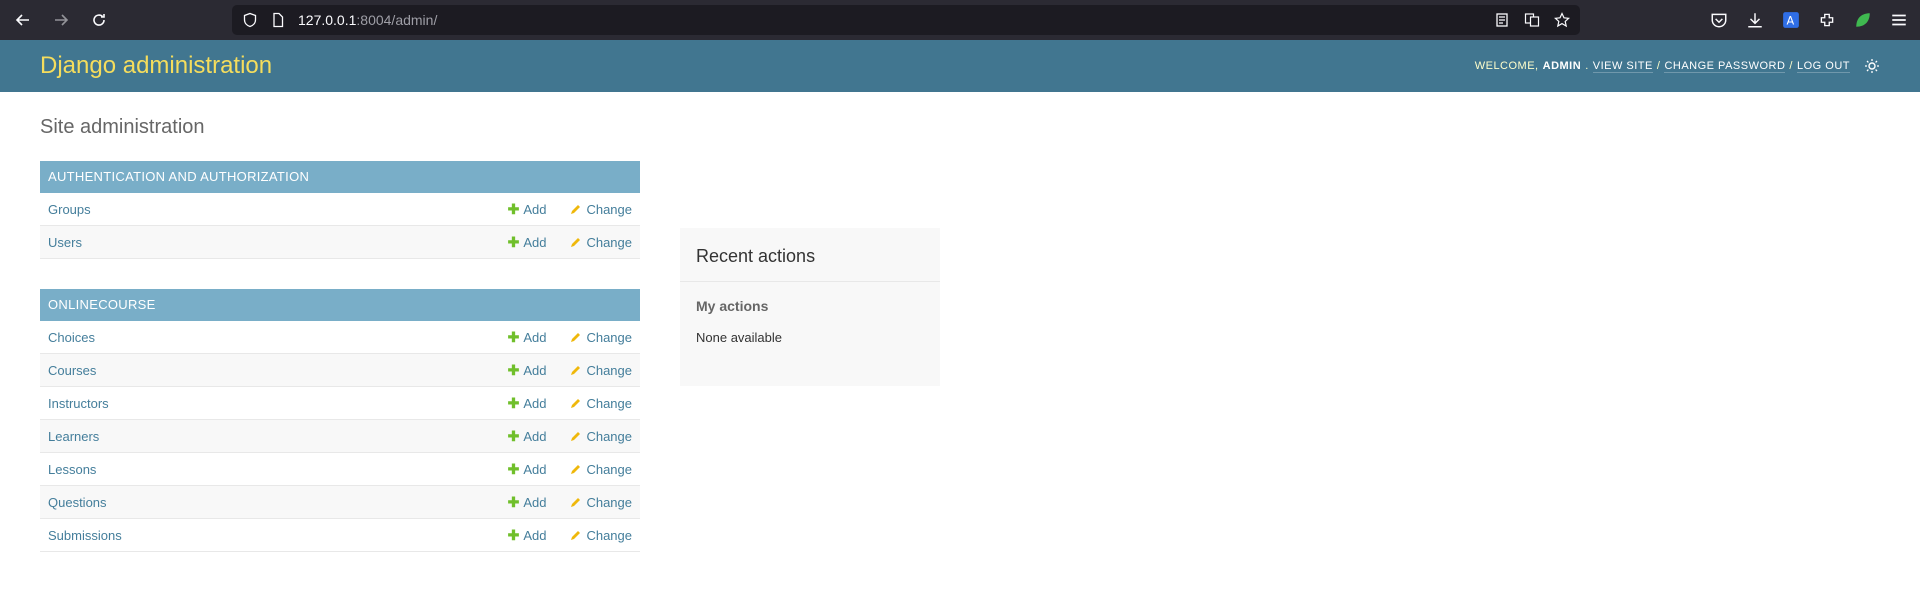 This screenshot has height=595, width=1920. What do you see at coordinates (340, 305) in the screenshot?
I see `app-caption: ONLINECOURSE` at bounding box center [340, 305].